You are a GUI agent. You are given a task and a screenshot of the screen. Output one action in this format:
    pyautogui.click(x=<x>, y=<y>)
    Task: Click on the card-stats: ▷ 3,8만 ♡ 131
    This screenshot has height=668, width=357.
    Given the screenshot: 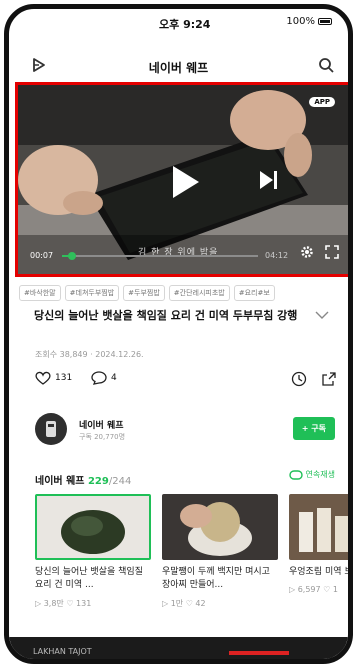 What is the action you would take?
    pyautogui.click(x=93, y=603)
    